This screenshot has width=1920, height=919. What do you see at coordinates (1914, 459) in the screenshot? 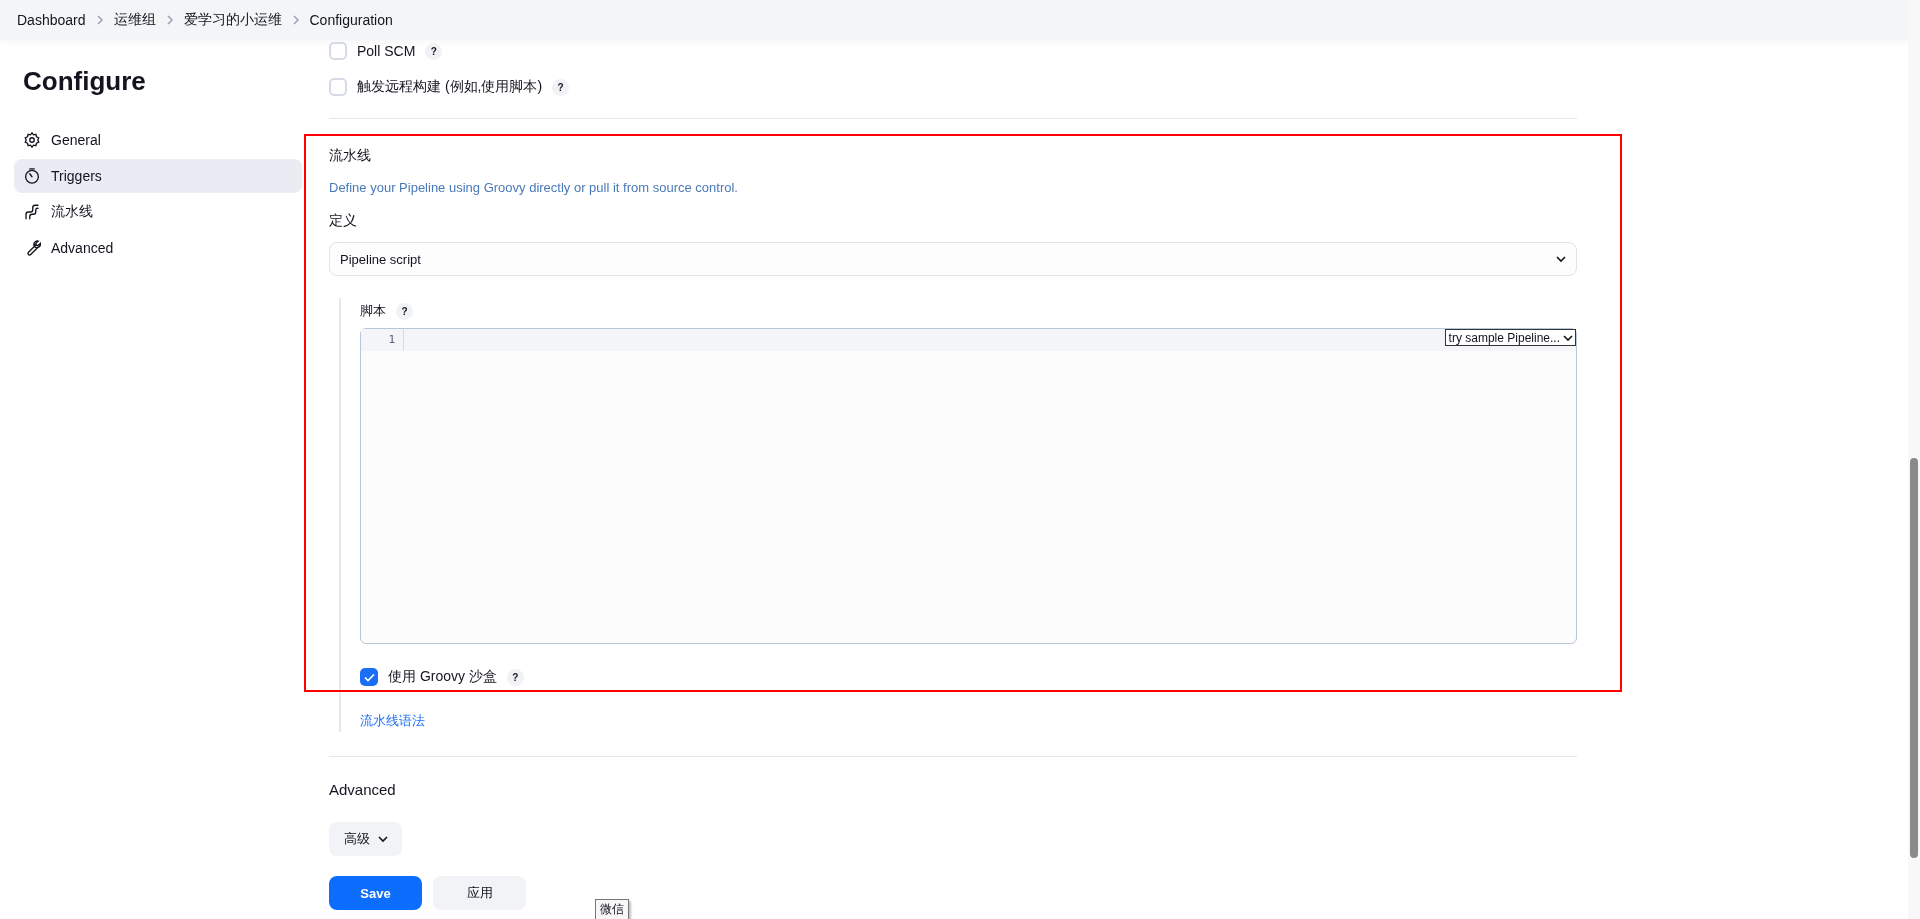
I see `scrollbar` at bounding box center [1914, 459].